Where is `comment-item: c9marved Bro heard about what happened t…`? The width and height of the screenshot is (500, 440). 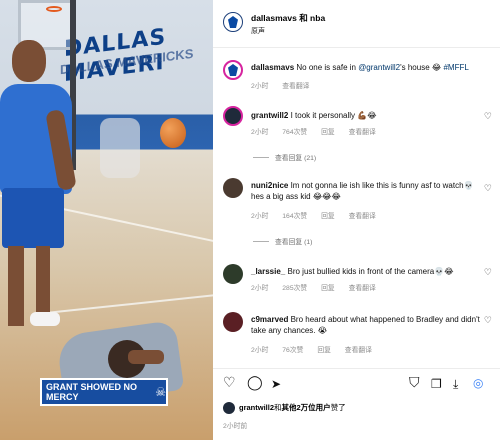
comment-item: c9marved Bro heard about what happened t… is located at coordinates (356, 334).